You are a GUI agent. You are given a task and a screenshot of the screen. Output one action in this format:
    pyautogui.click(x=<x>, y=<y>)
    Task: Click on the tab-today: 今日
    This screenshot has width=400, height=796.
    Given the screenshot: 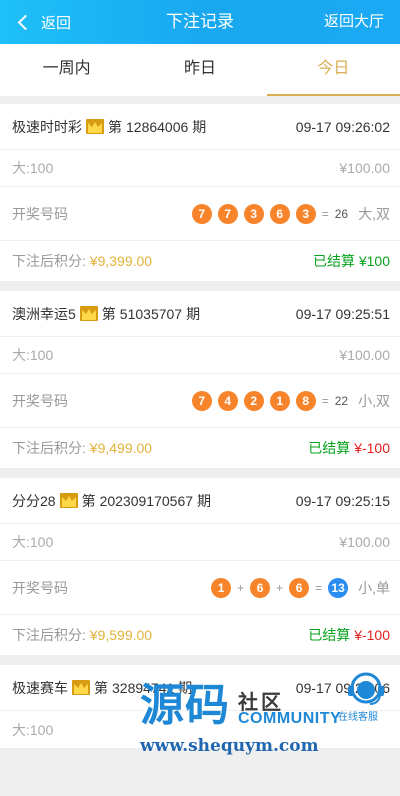 What is the action you would take?
    pyautogui.click(x=333, y=70)
    